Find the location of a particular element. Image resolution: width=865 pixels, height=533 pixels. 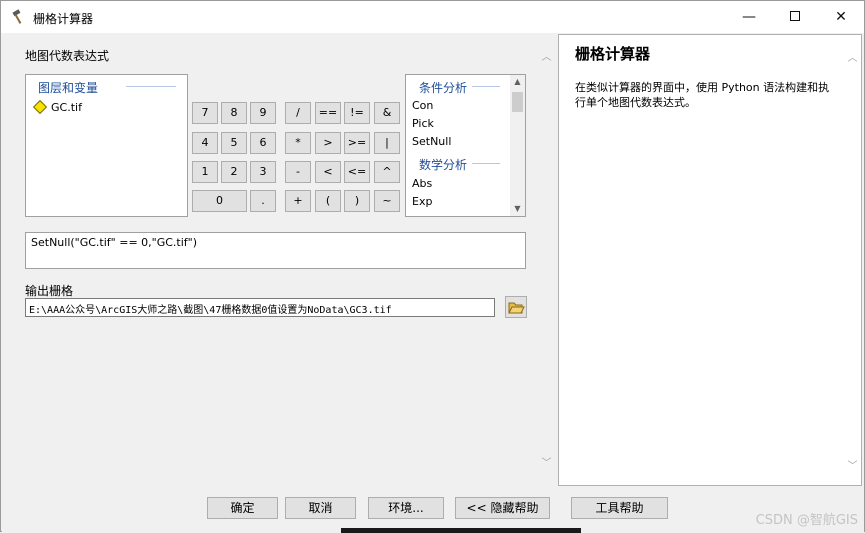

button-bar: 确定 取消 环境... << 隐藏帮助 工具帮助 CSDN @智航GIS is located at coordinates (433, 509).